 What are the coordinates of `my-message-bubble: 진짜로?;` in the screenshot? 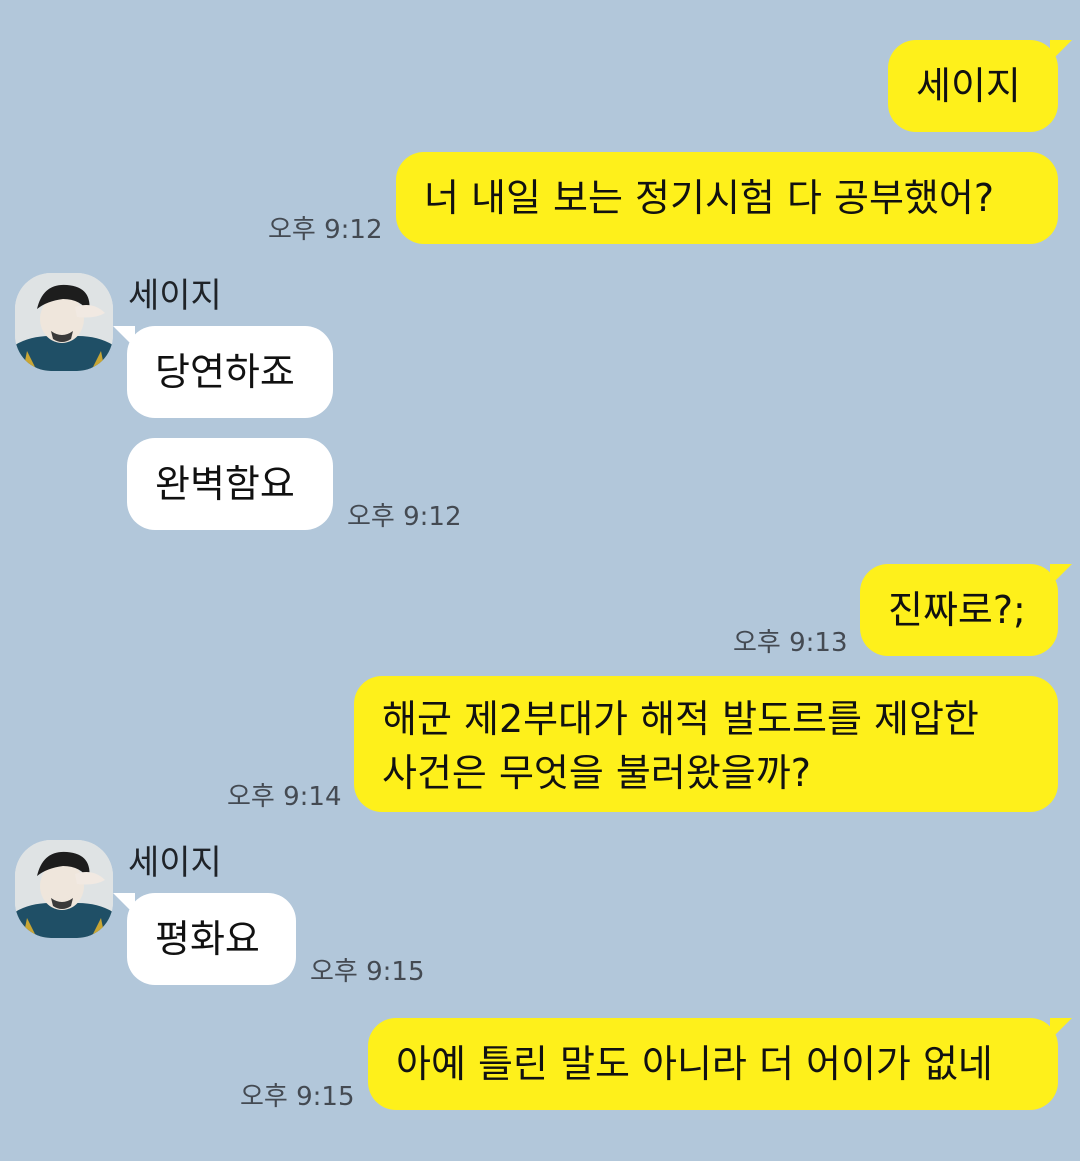 It's located at (966, 610).